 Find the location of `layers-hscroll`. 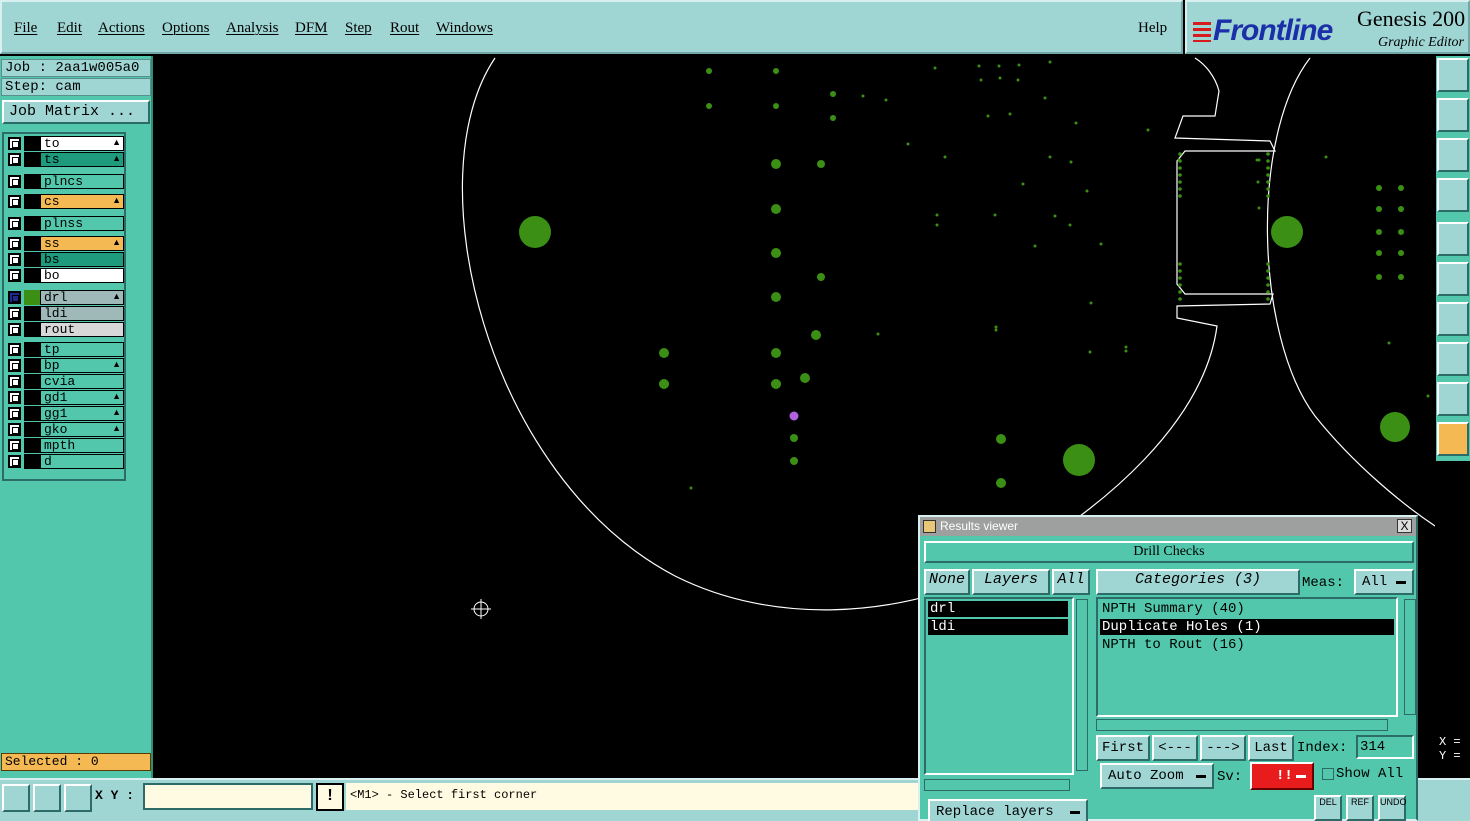

layers-hscroll is located at coordinates (997, 785).